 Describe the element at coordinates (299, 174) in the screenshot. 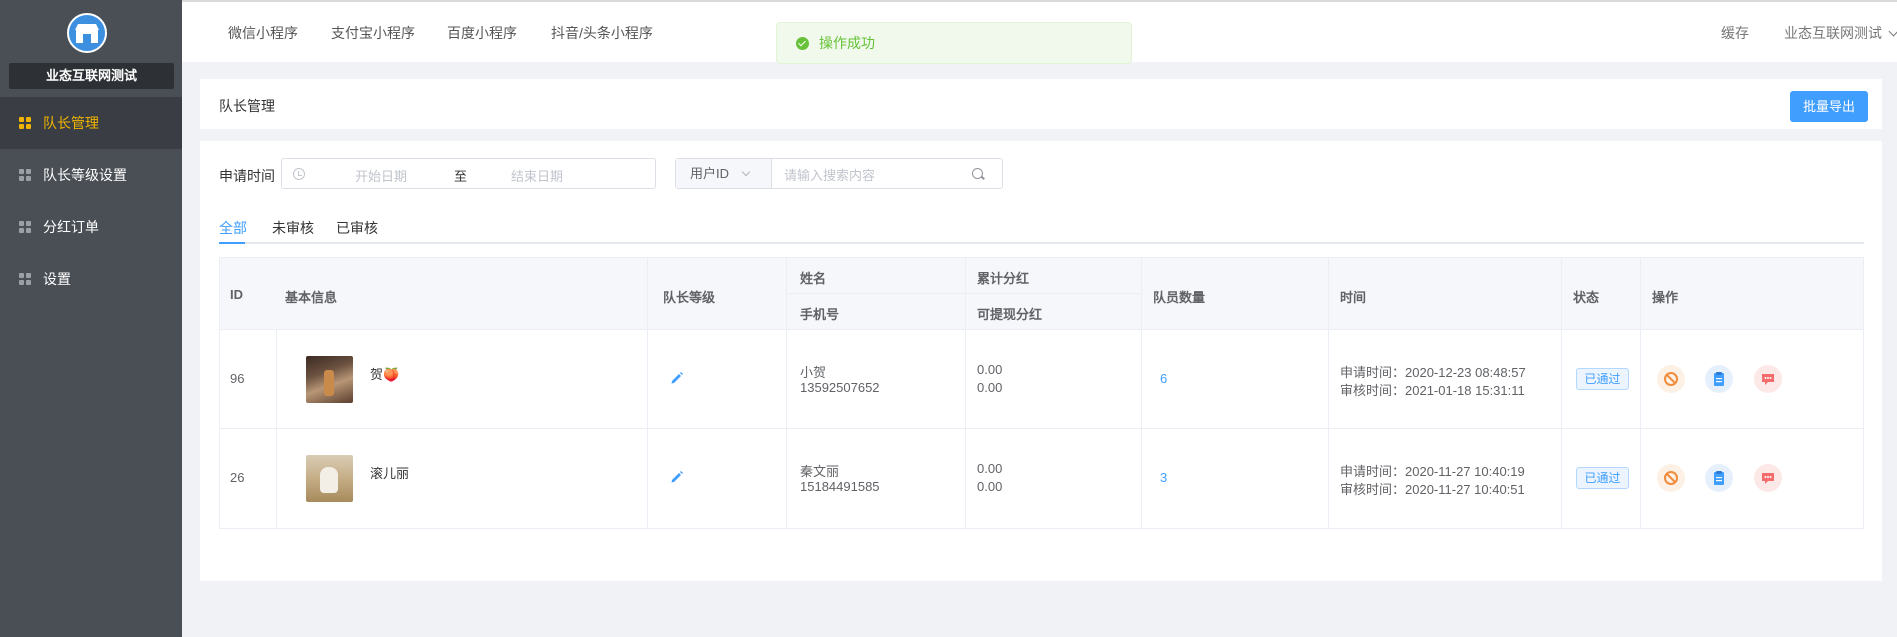

I see `clock-icon` at that location.